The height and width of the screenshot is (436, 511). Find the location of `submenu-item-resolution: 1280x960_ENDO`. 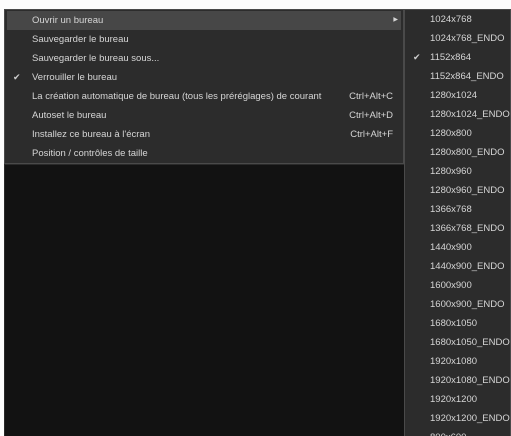

submenu-item-resolution: 1280x960_ENDO is located at coordinates (457, 190).